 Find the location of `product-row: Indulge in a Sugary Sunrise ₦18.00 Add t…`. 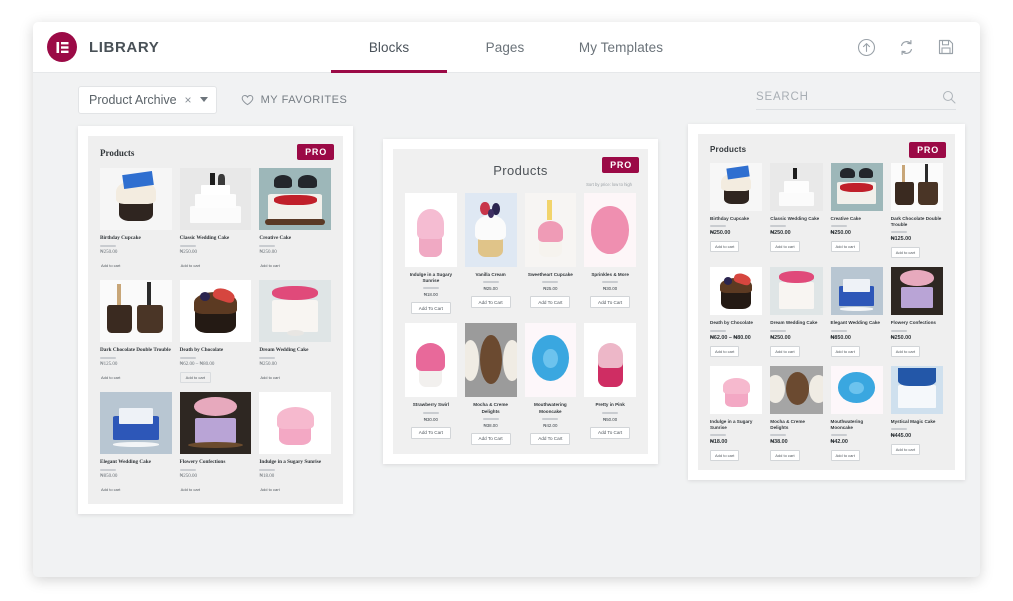

product-row: Indulge in a Sugary Sunrise ₦18.00 Add t… is located at coordinates (826, 413).